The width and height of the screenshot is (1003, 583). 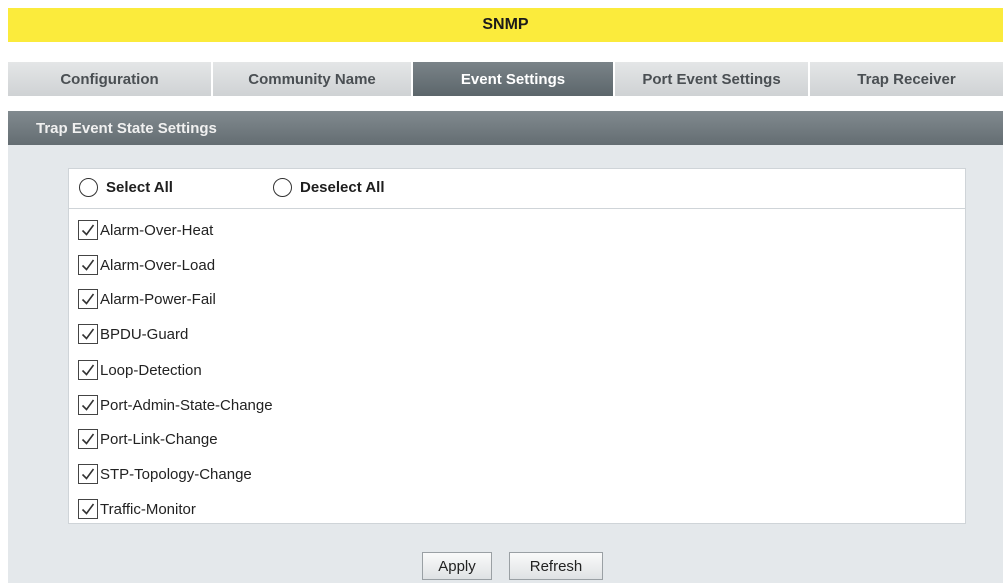 I want to click on event-item-stp-topology-change: STP-Topology-Change, so click(x=165, y=474).